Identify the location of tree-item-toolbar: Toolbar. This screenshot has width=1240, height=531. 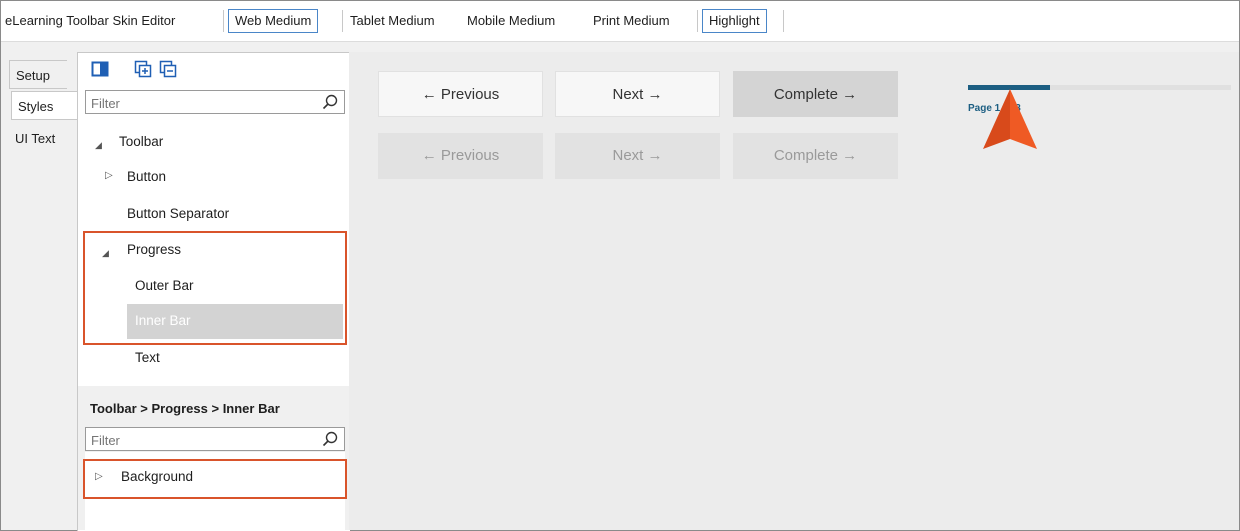
(141, 141).